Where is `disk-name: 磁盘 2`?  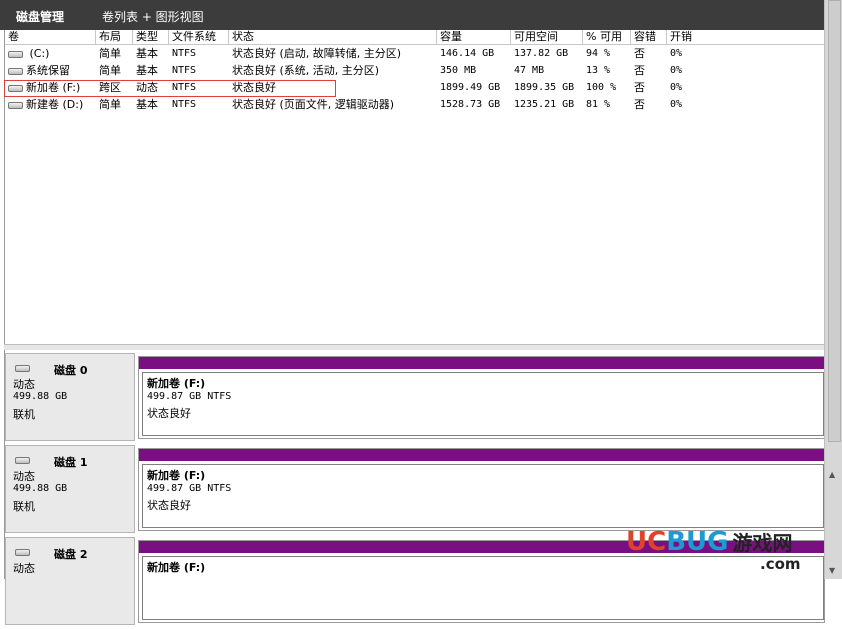
disk-name: 磁盘 2 is located at coordinates (71, 554).